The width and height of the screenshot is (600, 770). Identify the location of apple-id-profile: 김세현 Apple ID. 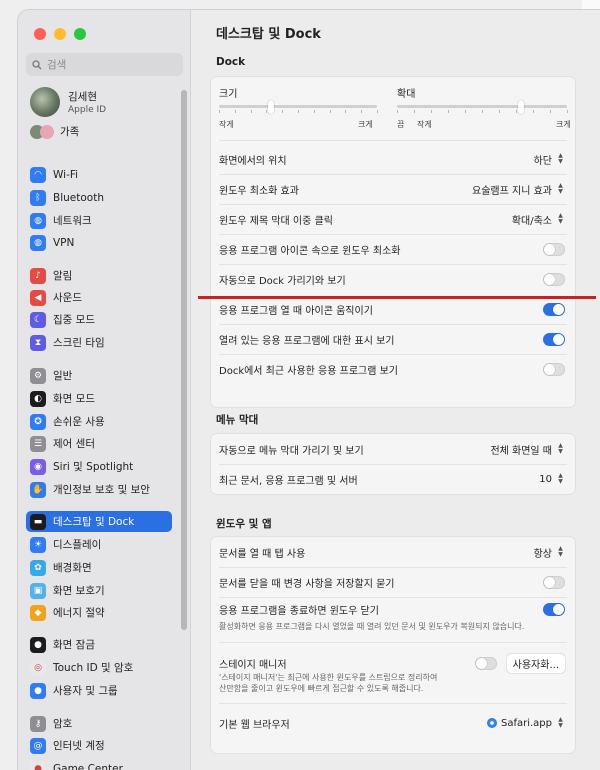
(68, 102).